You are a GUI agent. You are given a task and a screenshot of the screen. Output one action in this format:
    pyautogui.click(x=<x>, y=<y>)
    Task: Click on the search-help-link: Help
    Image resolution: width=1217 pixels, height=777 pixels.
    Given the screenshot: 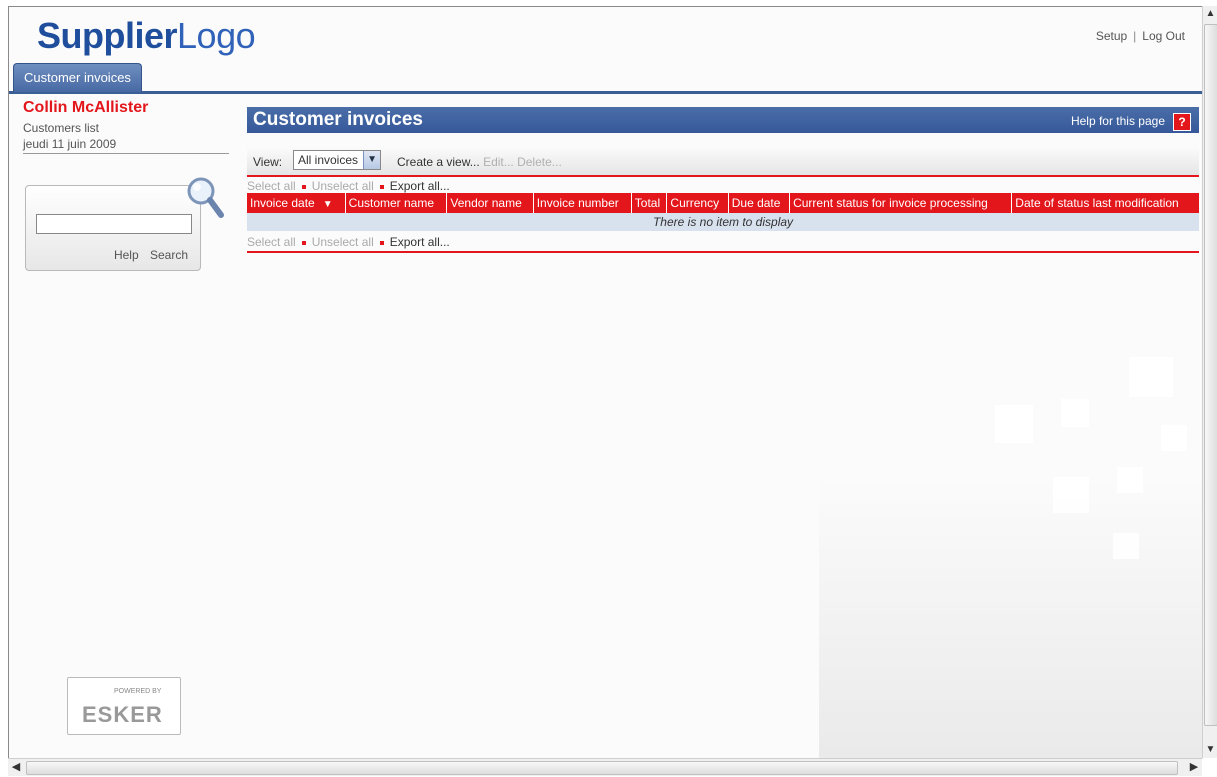 What is the action you would take?
    pyautogui.click(x=126, y=255)
    